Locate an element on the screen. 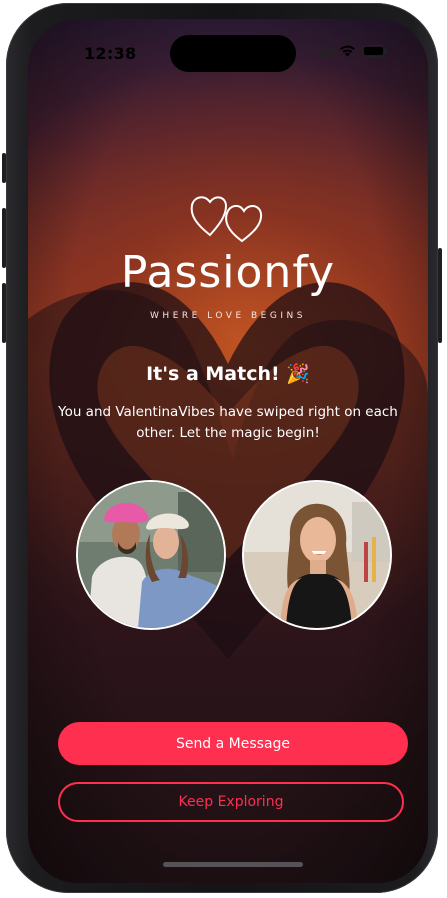 This screenshot has height=898, width=447. couple-photo is located at coordinates (151, 555).